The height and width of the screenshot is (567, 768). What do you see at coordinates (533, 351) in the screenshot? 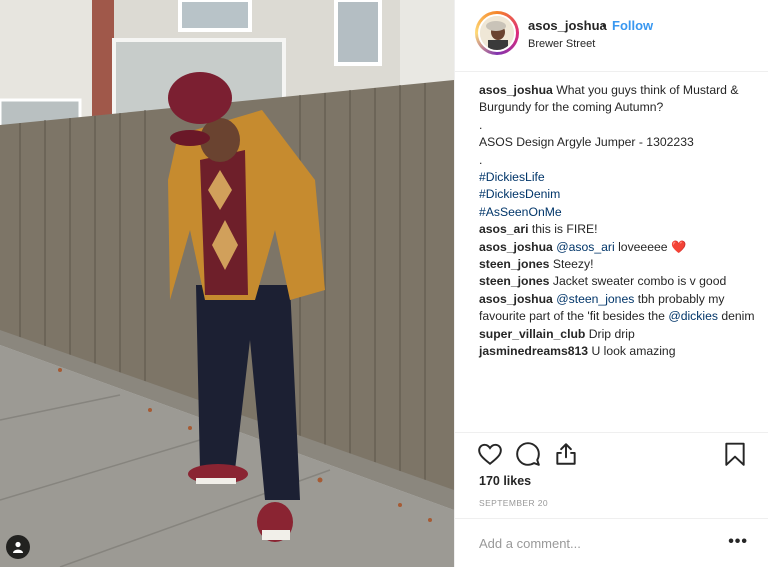
I see `comment-username: jasminedreams813` at bounding box center [533, 351].